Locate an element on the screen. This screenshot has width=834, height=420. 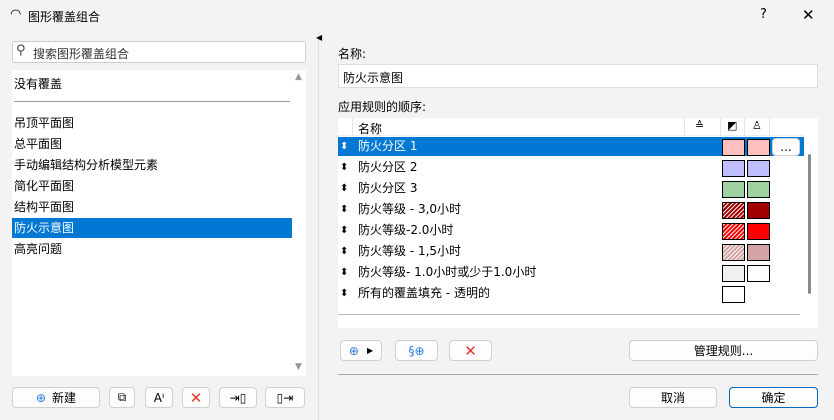
collapse-icon: ◀ is located at coordinates (319, 37).